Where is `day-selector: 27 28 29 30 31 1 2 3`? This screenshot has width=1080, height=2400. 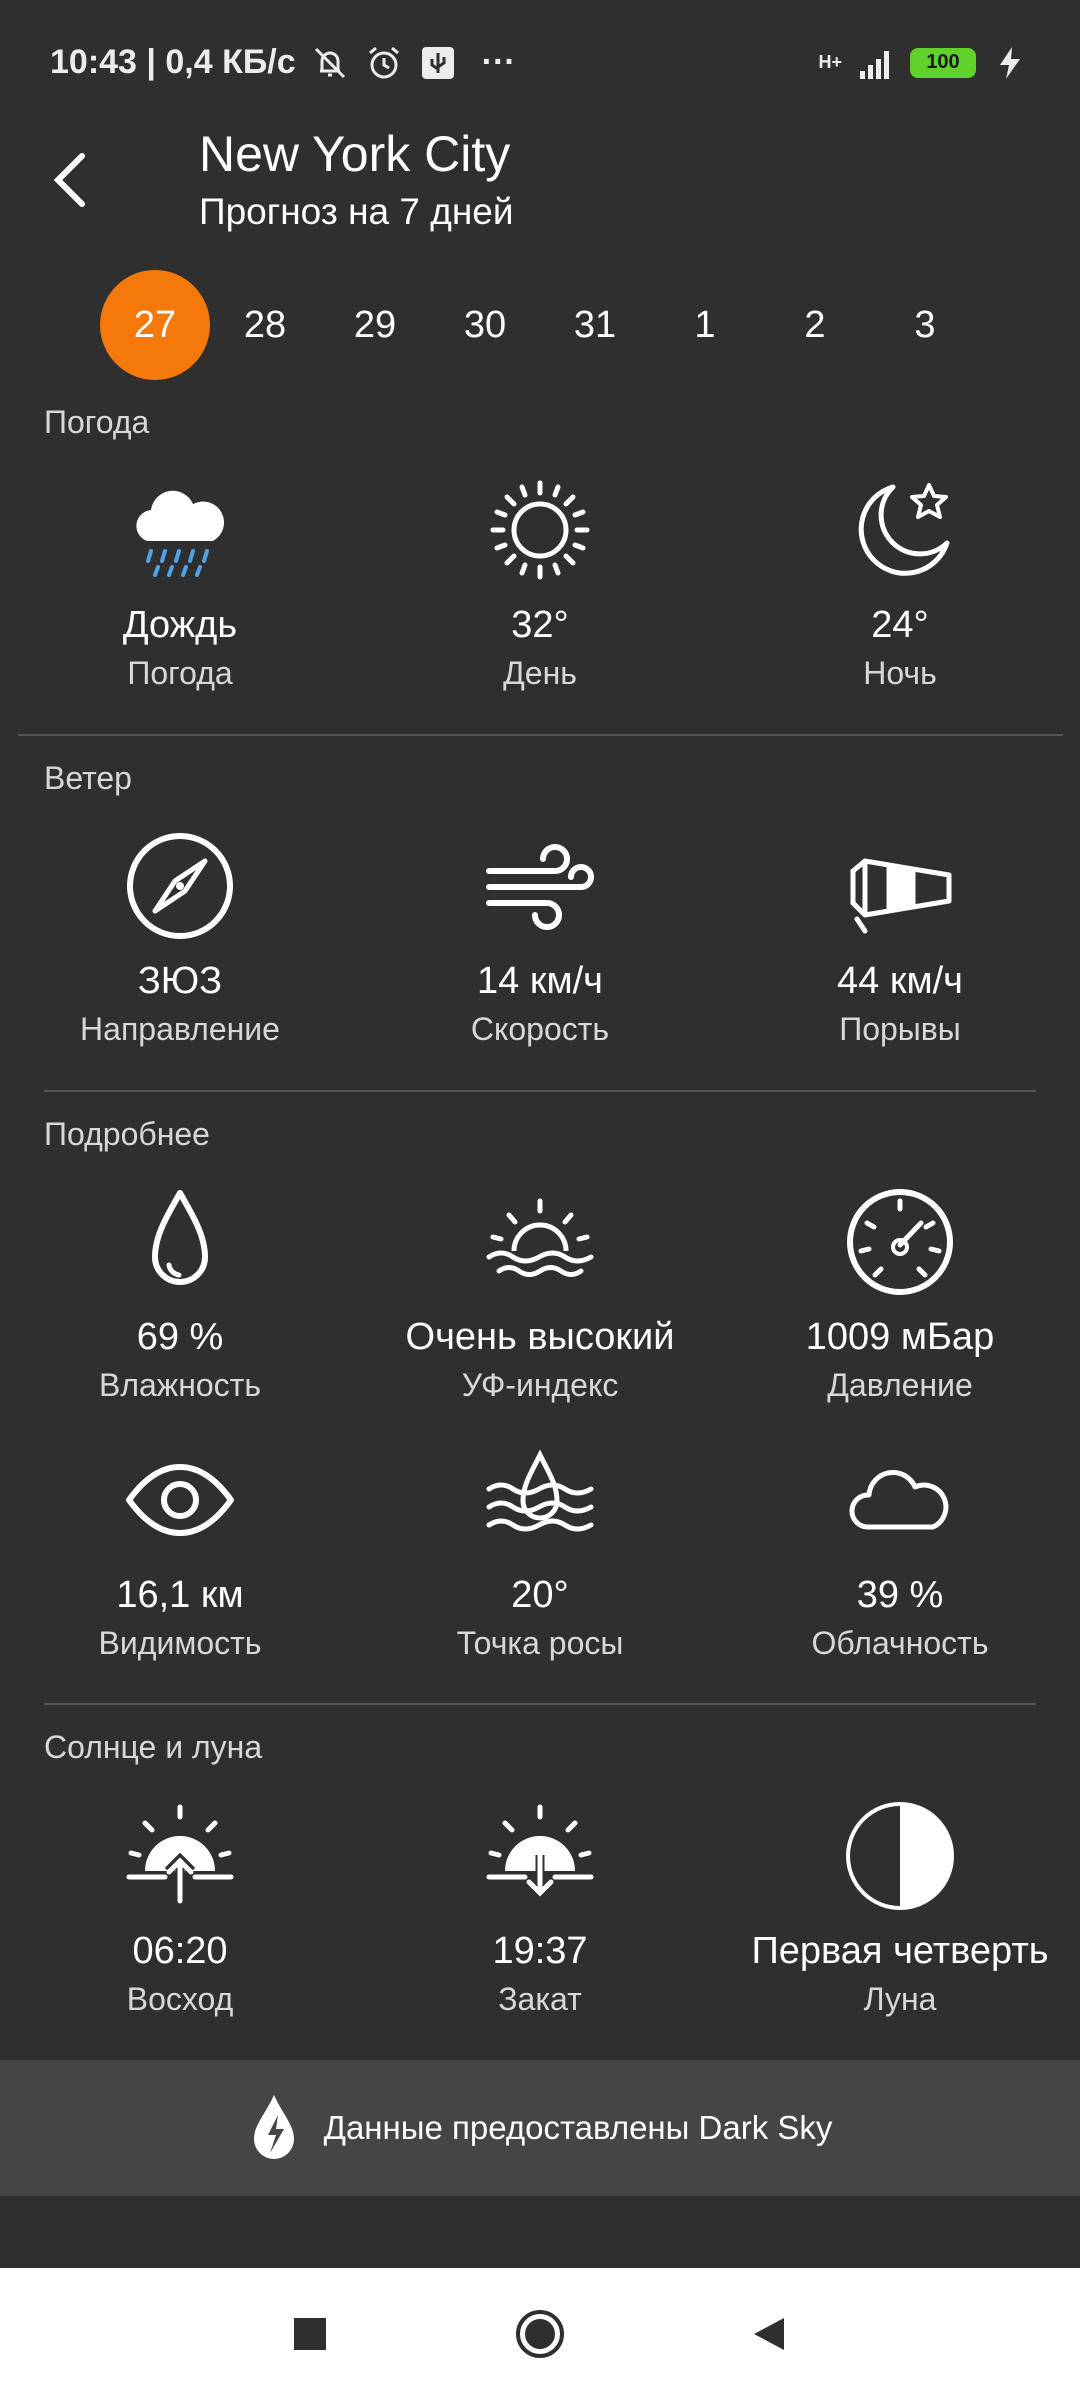
day-selector: 27 28 29 30 31 1 2 3 is located at coordinates (540, 327).